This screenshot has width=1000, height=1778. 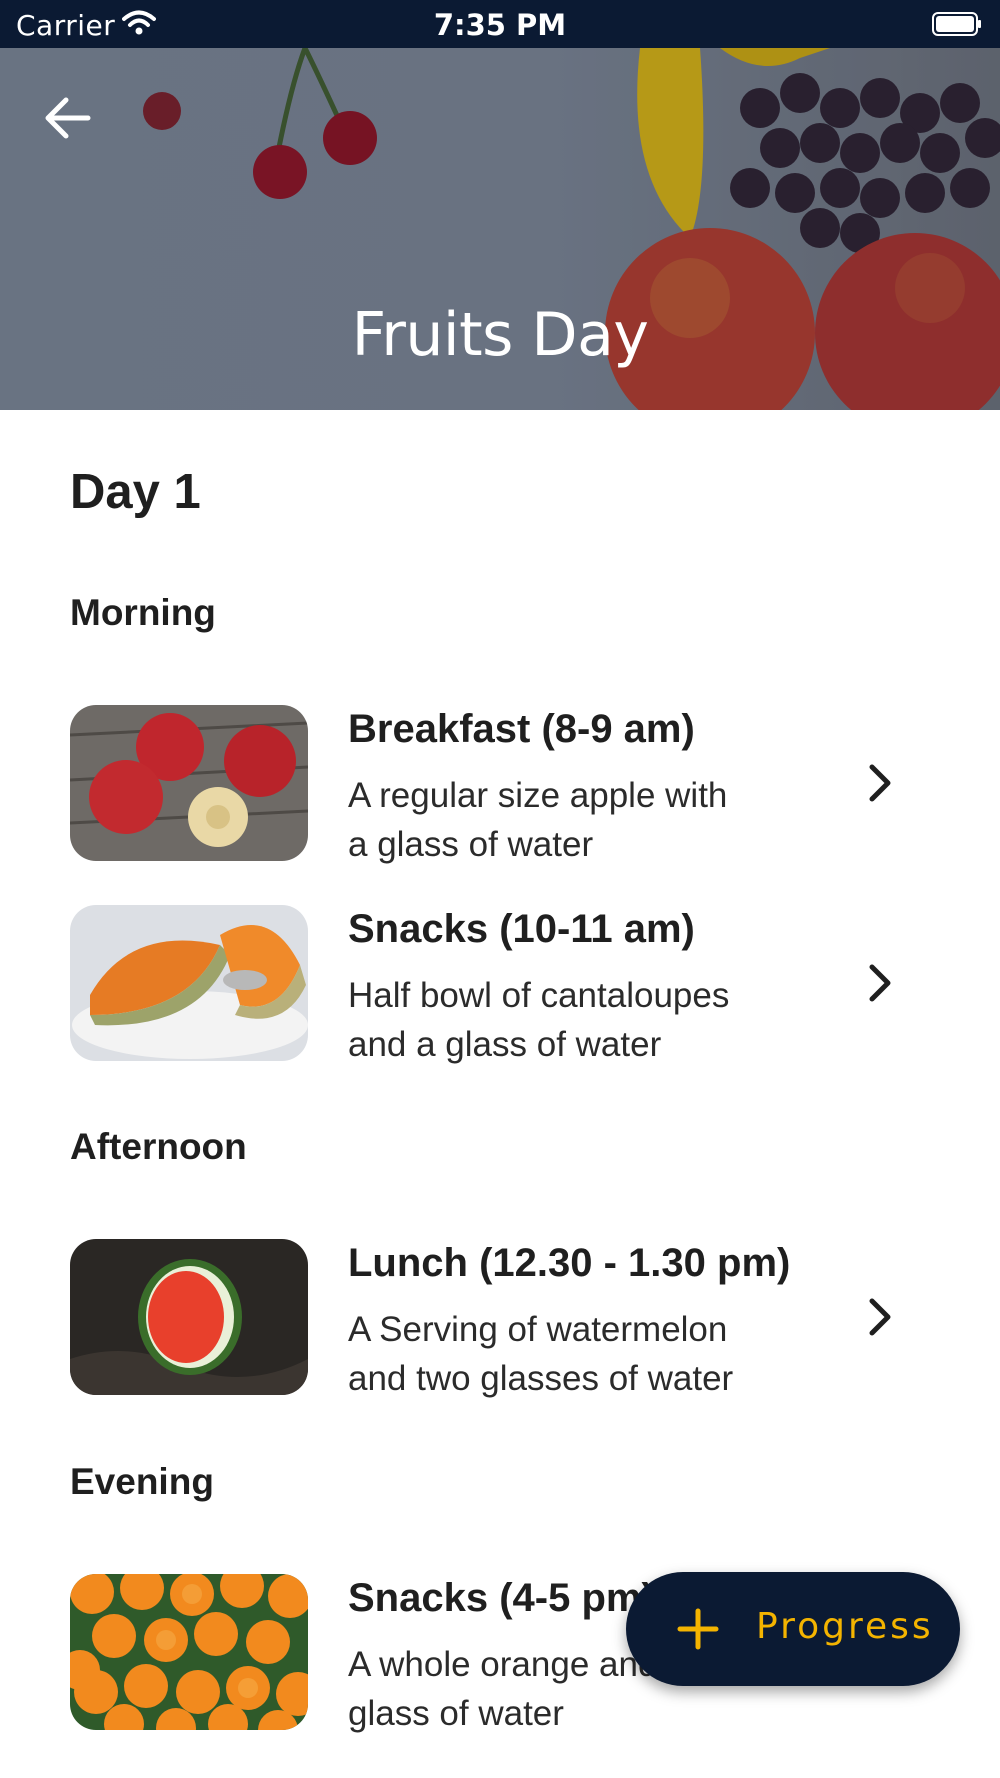 What do you see at coordinates (471, 844) in the screenshot?
I see `meal-description-line: a glass of water` at bounding box center [471, 844].